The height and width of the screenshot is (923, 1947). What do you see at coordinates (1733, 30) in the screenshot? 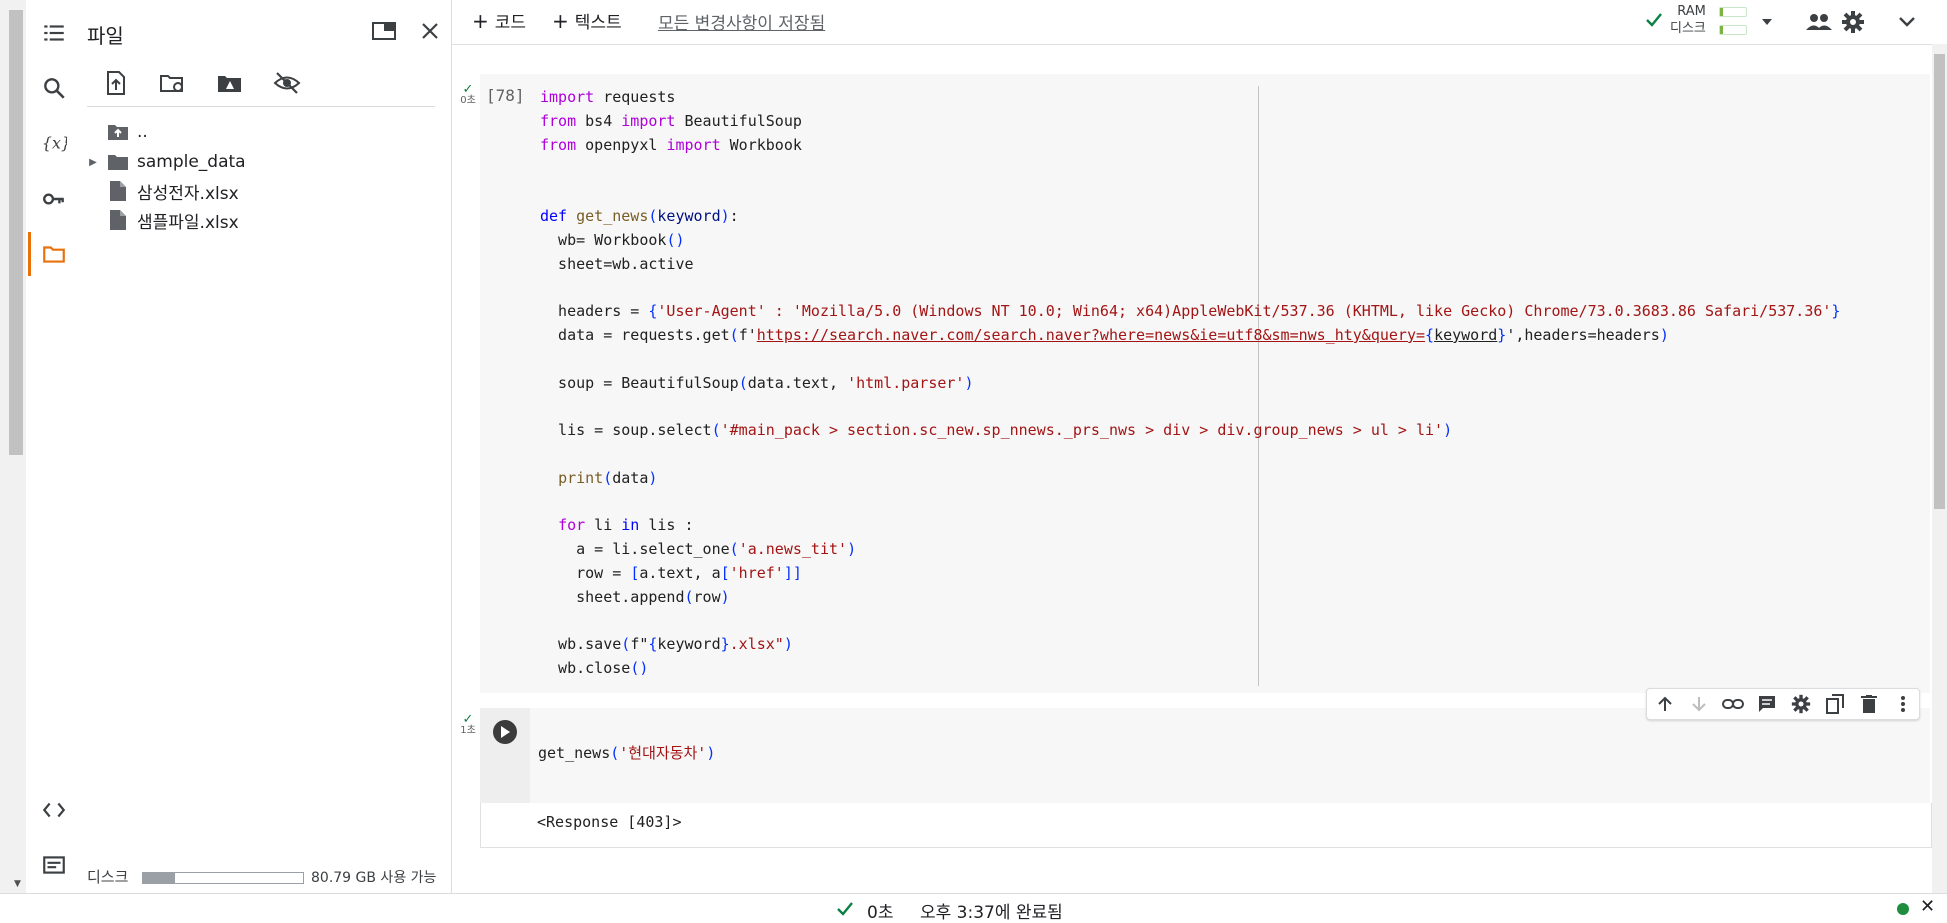
I see `disk-meter` at bounding box center [1733, 30].